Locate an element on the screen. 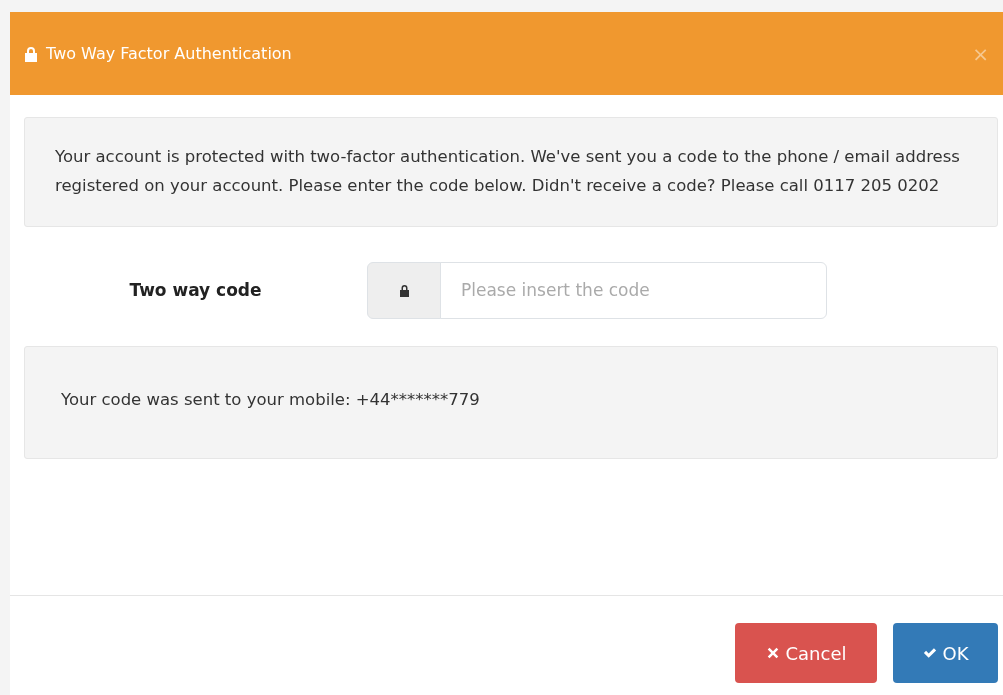  sent-message: Your code was sent to your mobile: +44*******779 is located at coordinates (270, 400).